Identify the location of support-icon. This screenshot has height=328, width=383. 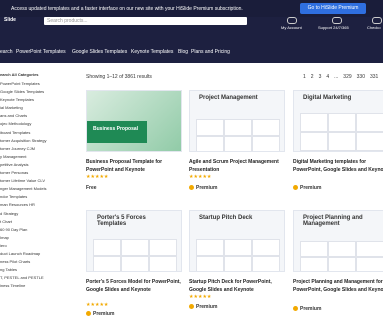
(337, 20).